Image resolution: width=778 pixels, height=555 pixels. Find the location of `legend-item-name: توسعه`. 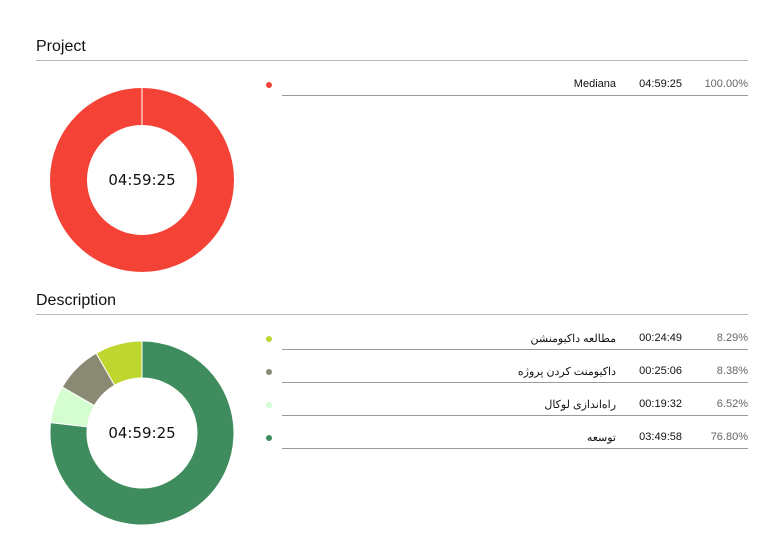

legend-item-name: توسعه is located at coordinates (601, 438).